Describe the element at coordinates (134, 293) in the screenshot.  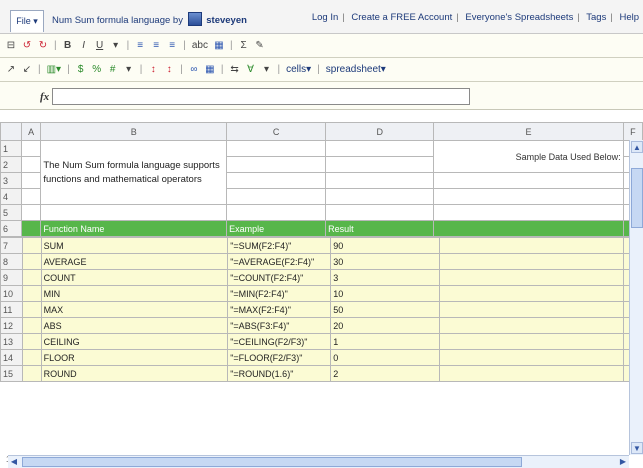
I see `function-name-cell: MIN` at that location.